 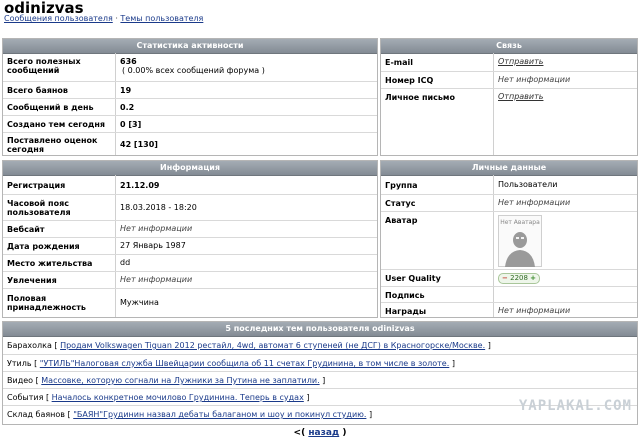 What do you see at coordinates (56, 124) in the screenshot?
I see `stat-label: Создано тем сегодня` at bounding box center [56, 124].